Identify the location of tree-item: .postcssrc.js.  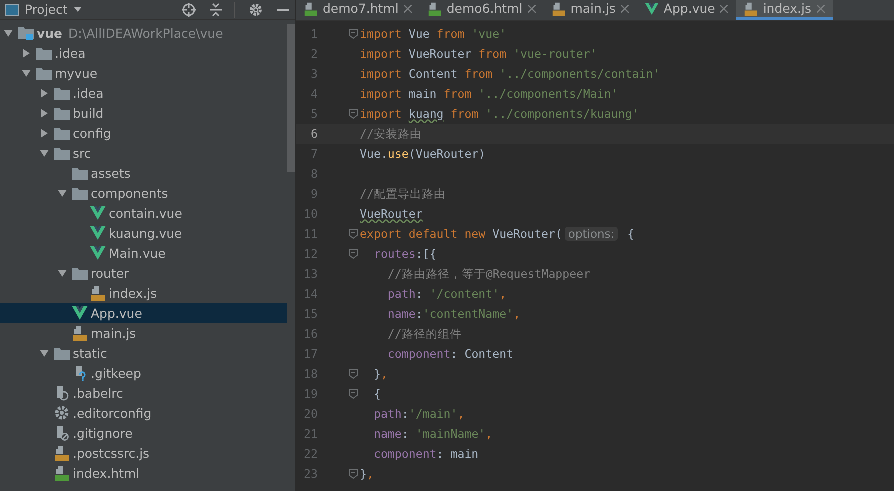
(143, 453).